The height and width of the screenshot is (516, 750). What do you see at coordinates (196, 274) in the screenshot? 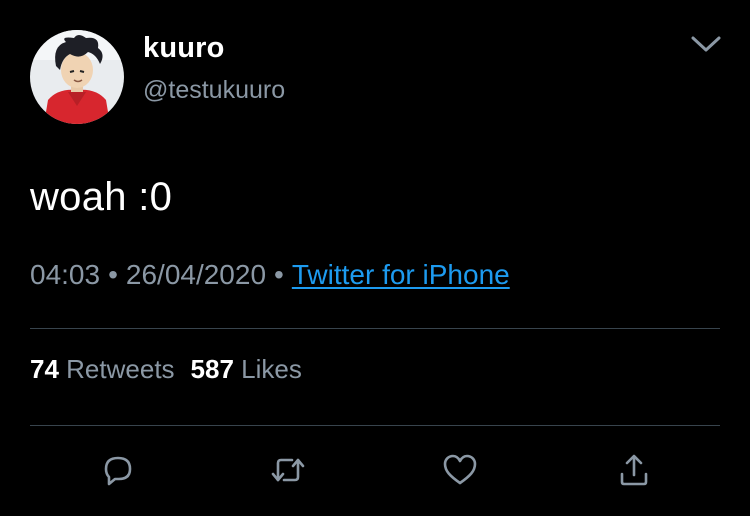
I see `tweet-date: 26/04/2020` at bounding box center [196, 274].